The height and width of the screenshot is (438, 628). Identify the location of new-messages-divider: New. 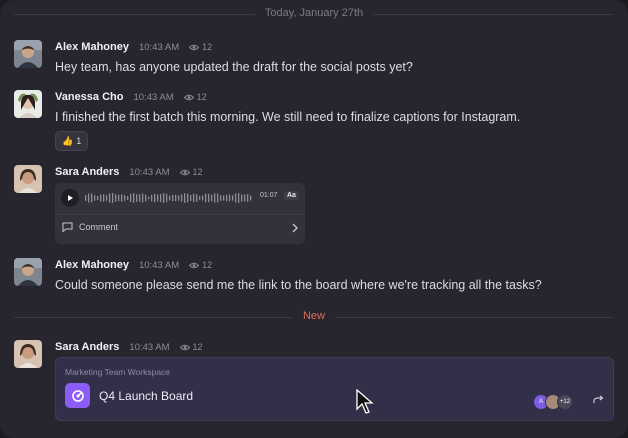
(314, 316).